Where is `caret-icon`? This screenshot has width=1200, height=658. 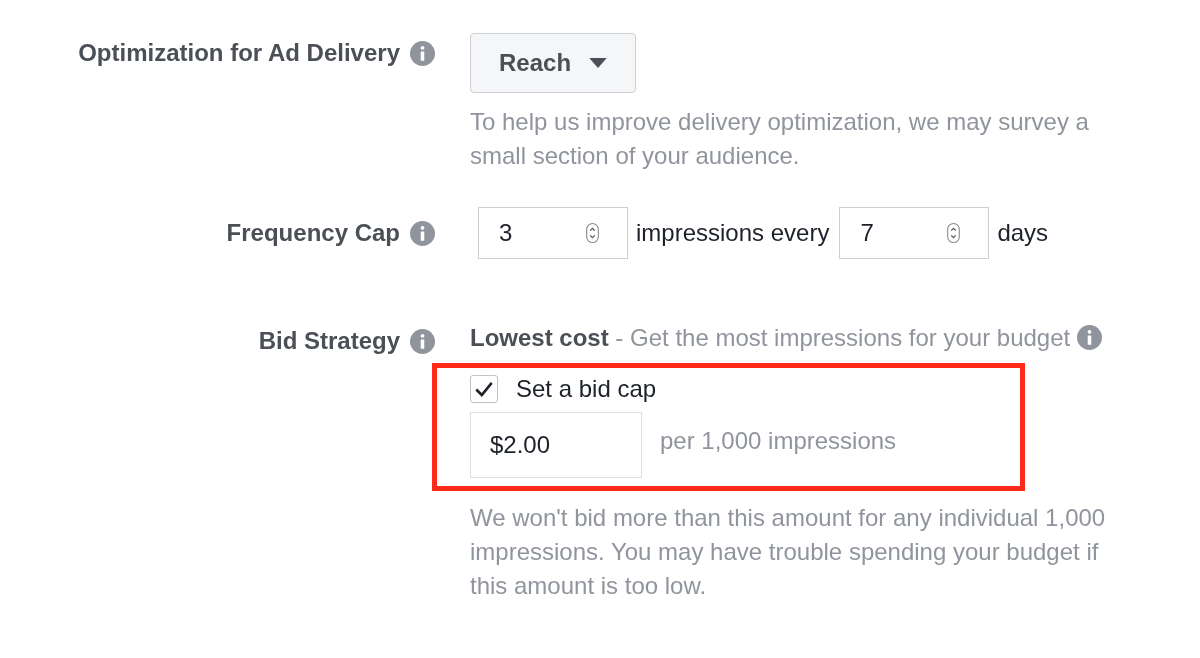 caret-icon is located at coordinates (598, 63).